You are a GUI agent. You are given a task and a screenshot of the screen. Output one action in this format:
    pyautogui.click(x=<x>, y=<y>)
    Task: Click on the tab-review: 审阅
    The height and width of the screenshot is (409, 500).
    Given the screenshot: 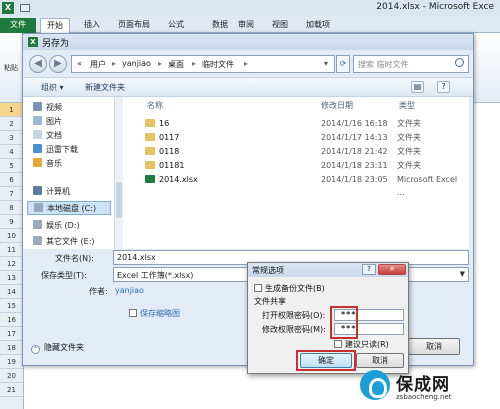 What is the action you would take?
    pyautogui.click(x=246, y=25)
    